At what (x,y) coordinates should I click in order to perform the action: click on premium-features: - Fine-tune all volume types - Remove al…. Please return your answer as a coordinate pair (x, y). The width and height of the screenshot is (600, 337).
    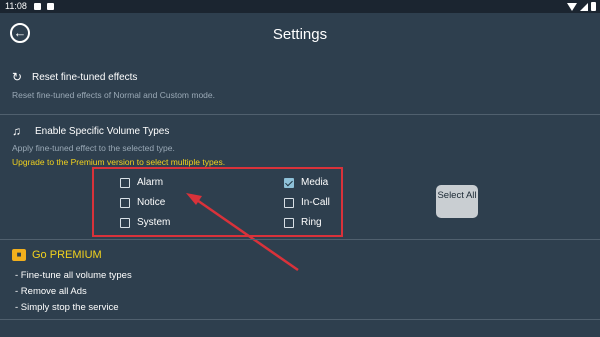
    Looking at the image, I should click on (73, 292).